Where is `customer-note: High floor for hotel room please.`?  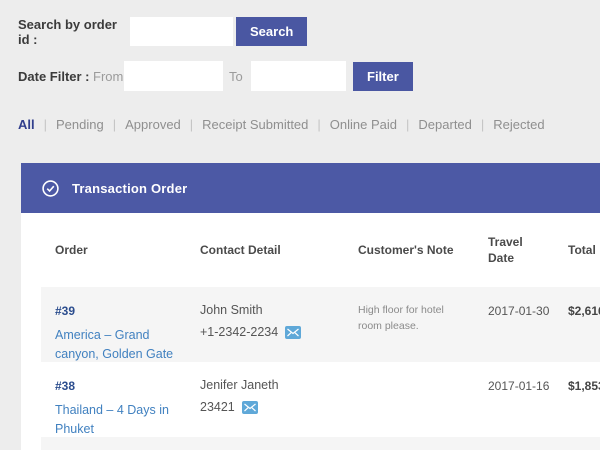 customer-note: High floor for hotel room please. is located at coordinates (401, 318).